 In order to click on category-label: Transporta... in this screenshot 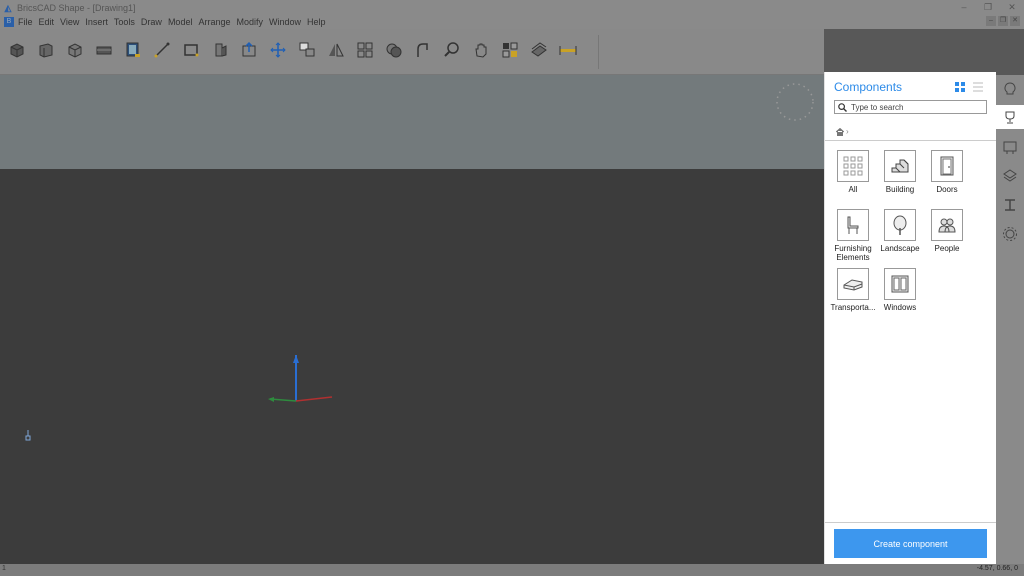, I will do `click(853, 307)`.